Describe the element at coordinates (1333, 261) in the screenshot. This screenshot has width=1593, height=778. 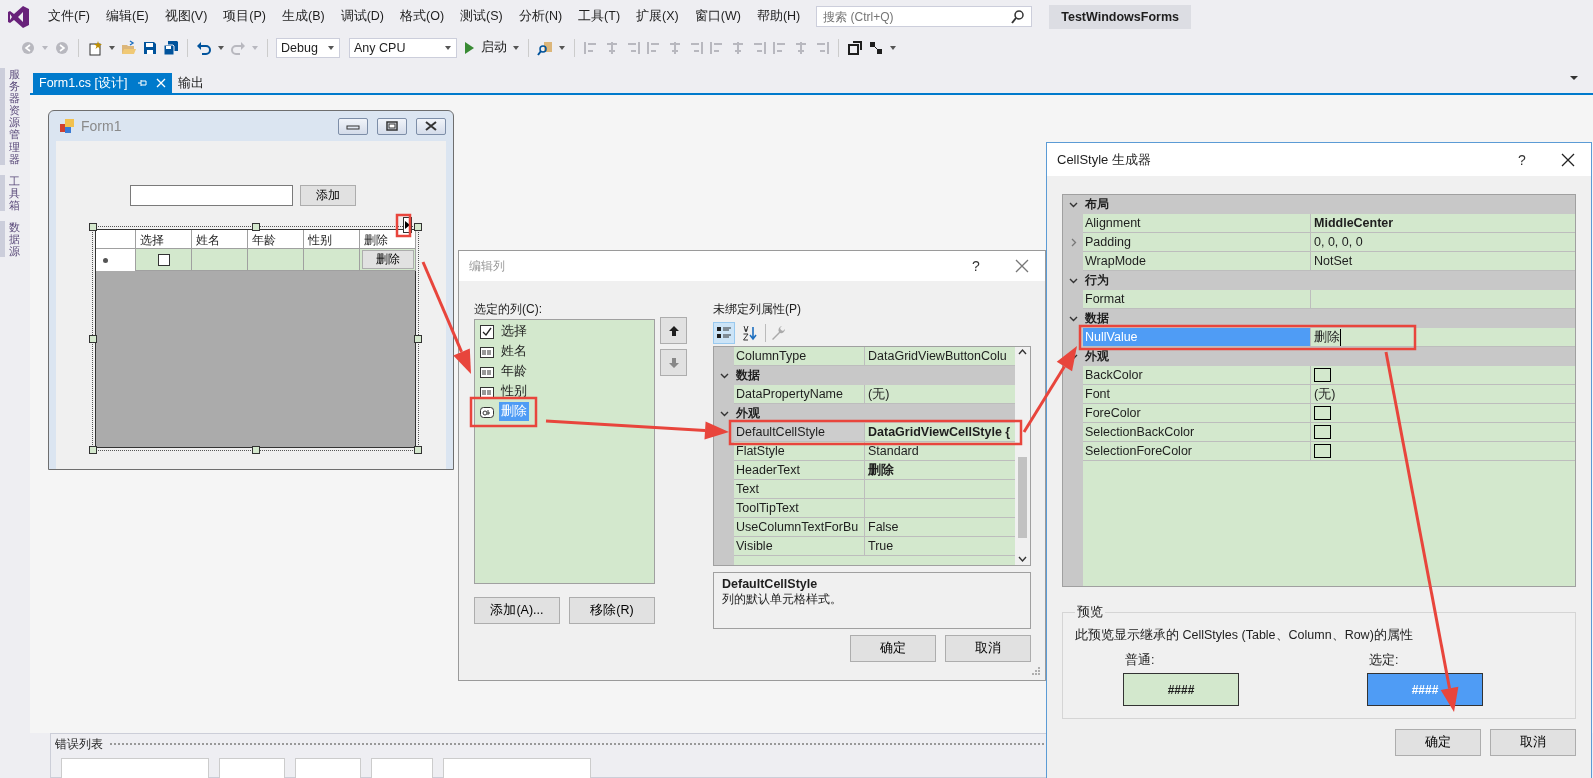
I see `property-value: NotSet` at that location.